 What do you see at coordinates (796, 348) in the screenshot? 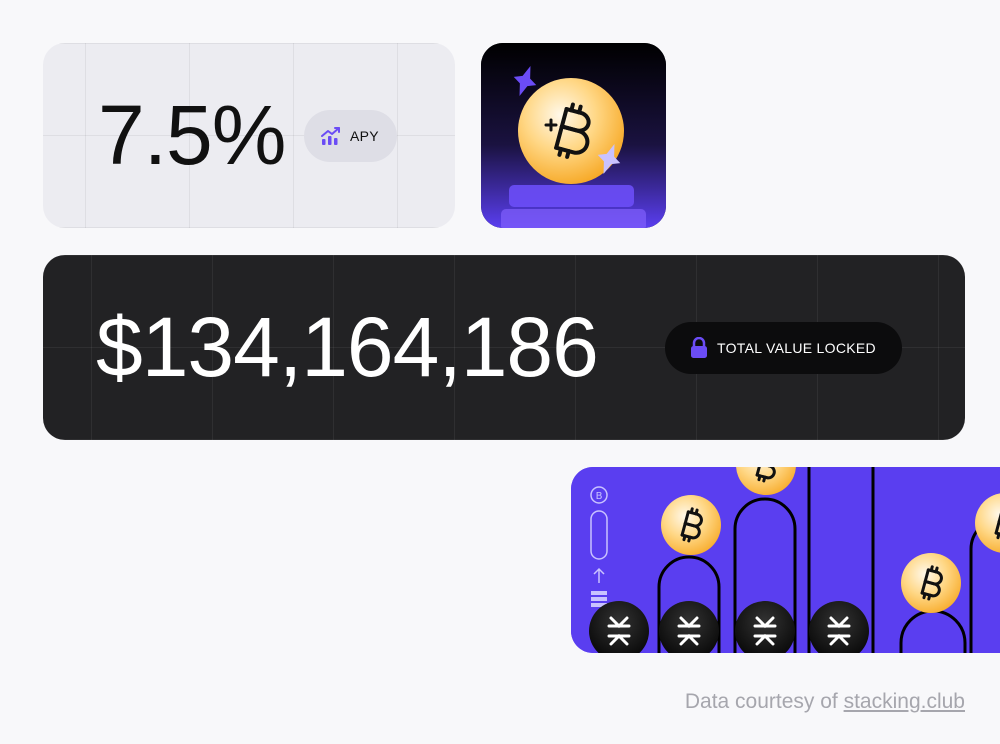
I see `tvl-label: TOTAL VALUE LOCKED` at bounding box center [796, 348].